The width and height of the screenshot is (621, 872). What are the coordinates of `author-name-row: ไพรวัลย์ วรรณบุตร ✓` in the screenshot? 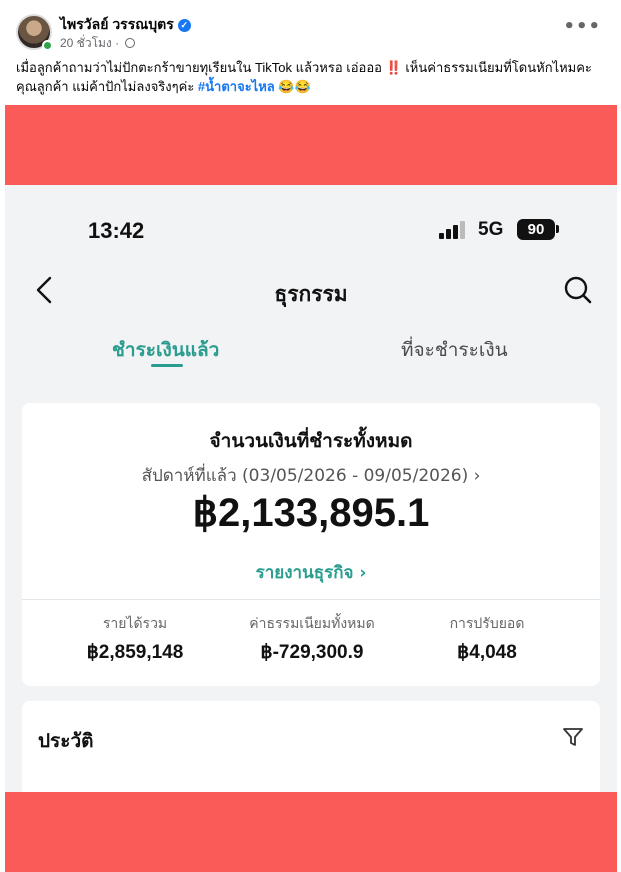 It's located at (125, 25).